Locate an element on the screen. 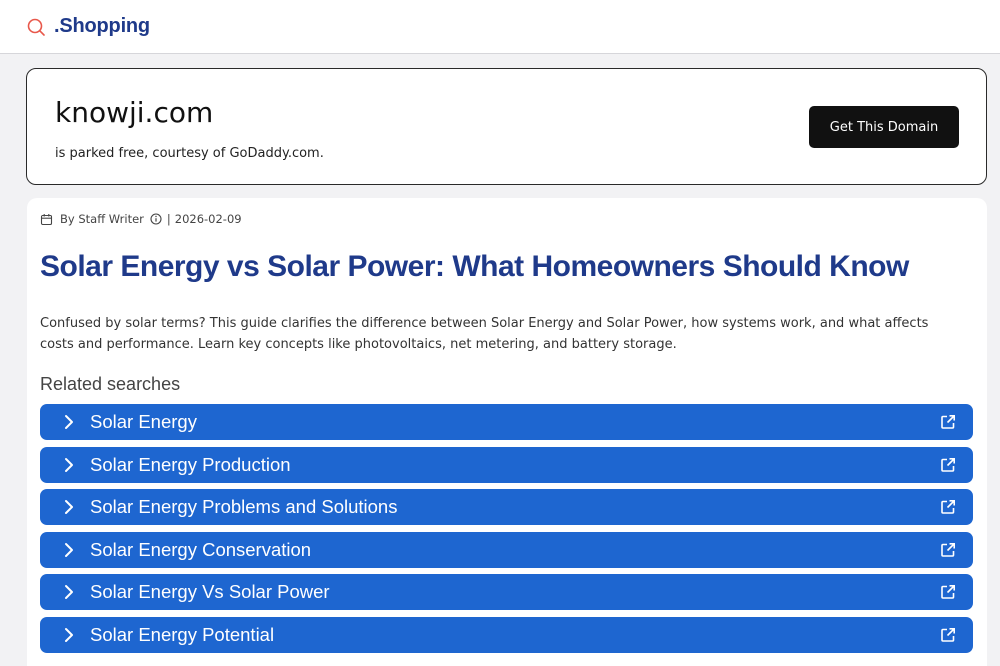  article-meta: By Staff Writer | 2026-02-09 is located at coordinates (141, 219).